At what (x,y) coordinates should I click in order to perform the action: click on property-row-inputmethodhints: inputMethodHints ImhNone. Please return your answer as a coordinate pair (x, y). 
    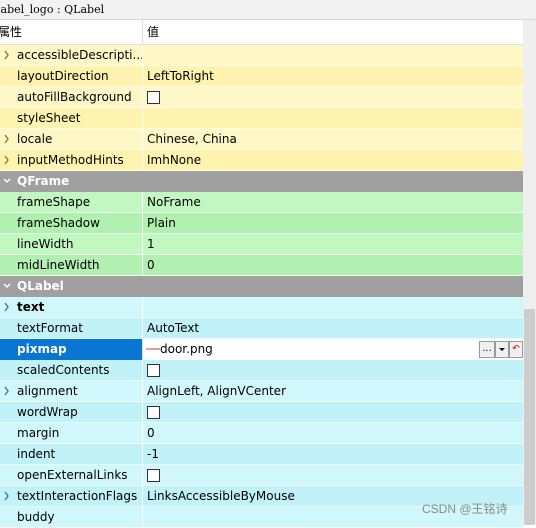
    Looking at the image, I should click on (261, 160).